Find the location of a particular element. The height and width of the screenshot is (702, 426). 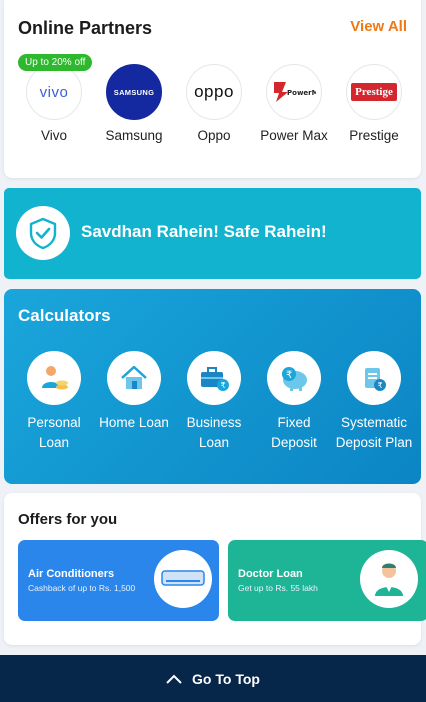

powermax-logo-icon: PowerMax is located at coordinates (294, 92).